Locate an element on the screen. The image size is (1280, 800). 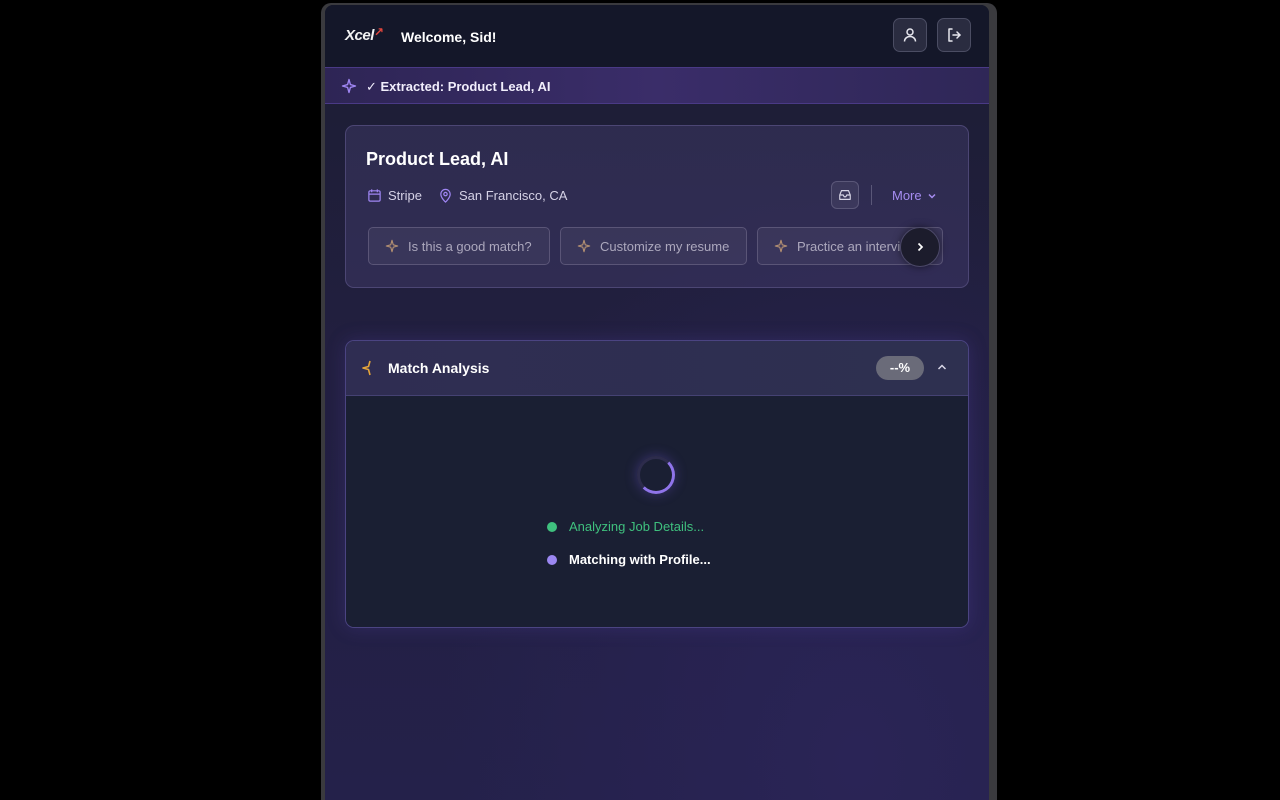
logout-icon is located at coordinates (954, 35).